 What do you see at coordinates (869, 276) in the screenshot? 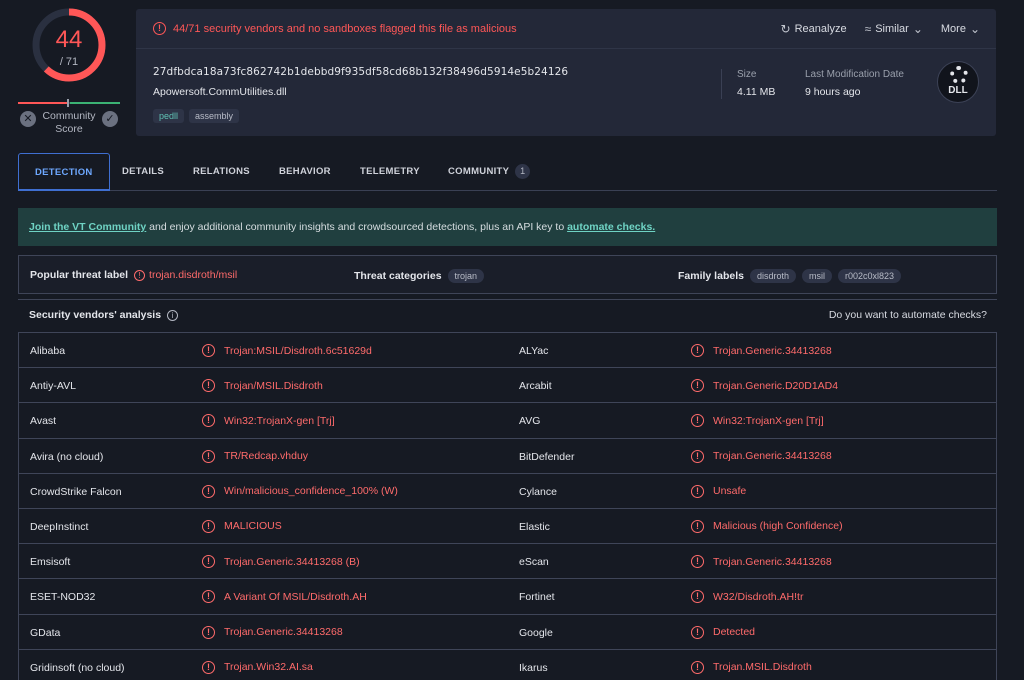
I see `family-chip: r002c0xl823` at bounding box center [869, 276].